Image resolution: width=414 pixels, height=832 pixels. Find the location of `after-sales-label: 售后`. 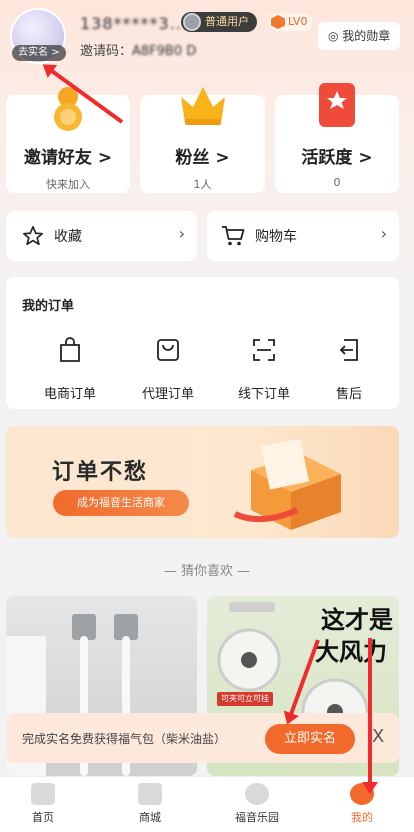

after-sales-label: 售后 is located at coordinates (348, 394).